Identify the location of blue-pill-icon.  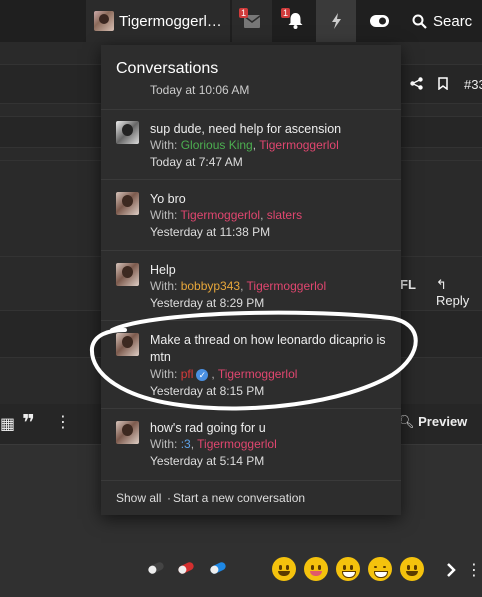
(218, 568).